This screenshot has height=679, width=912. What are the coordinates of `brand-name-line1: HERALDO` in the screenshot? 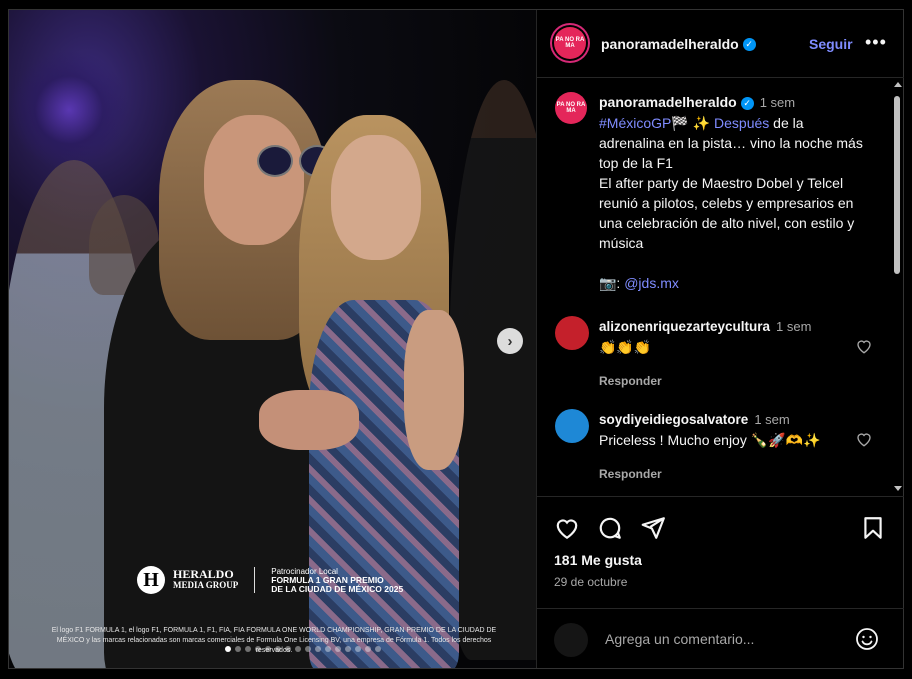 It's located at (203, 574).